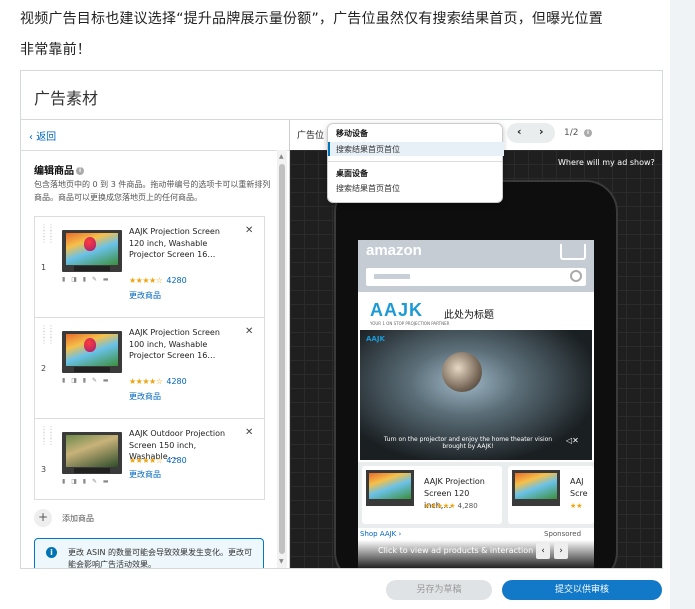  I want to click on ad-headline: 此处为标题, so click(469, 315).